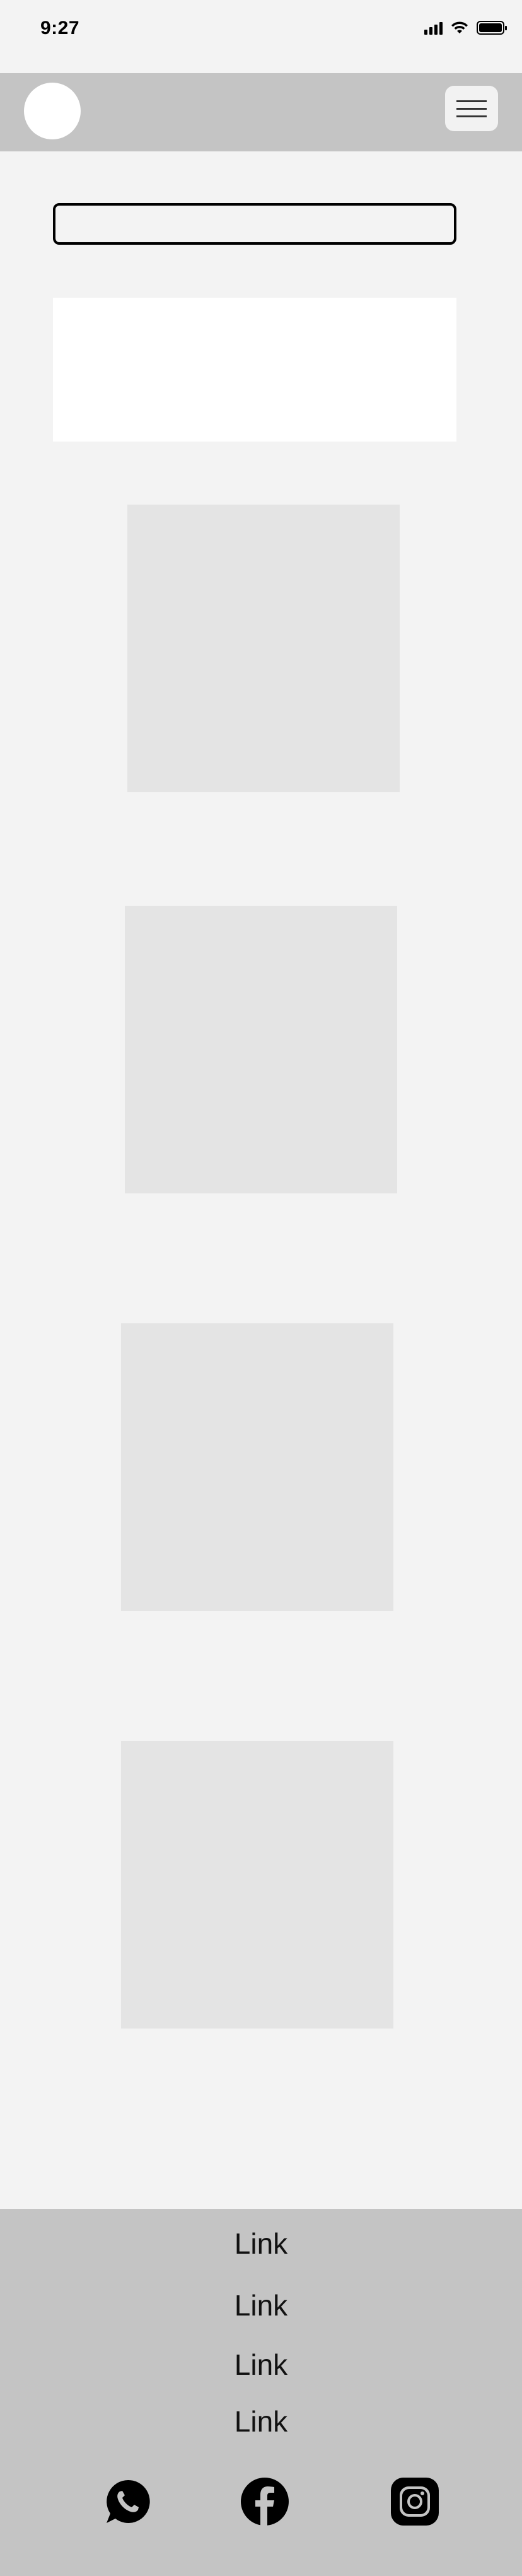 The width and height of the screenshot is (522, 2576). Describe the element at coordinates (415, 2501) in the screenshot. I see `instagram-icon` at that location.